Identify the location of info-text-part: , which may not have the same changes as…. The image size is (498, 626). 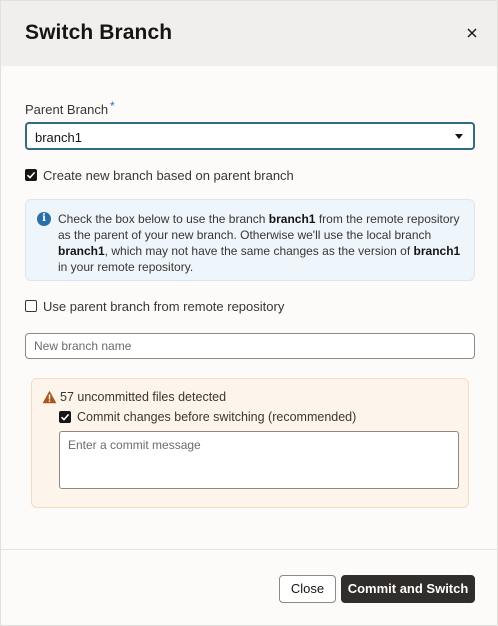
(259, 251).